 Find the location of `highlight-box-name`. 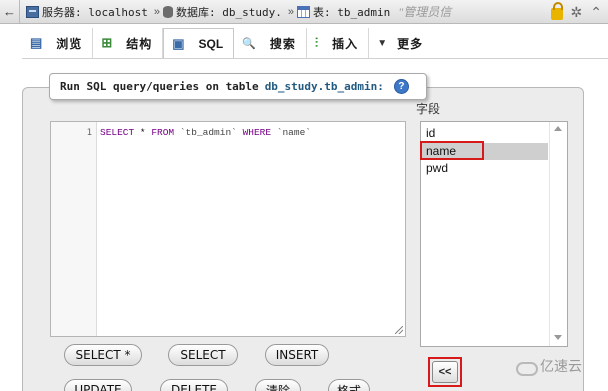

highlight-box-name is located at coordinates (452, 150).